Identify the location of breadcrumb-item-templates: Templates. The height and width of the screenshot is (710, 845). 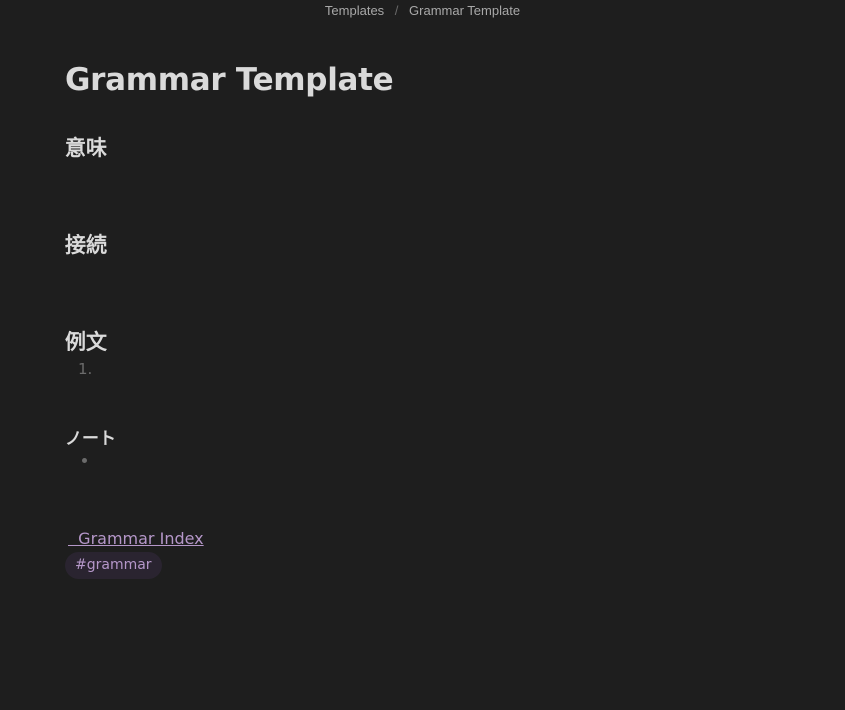
(354, 10).